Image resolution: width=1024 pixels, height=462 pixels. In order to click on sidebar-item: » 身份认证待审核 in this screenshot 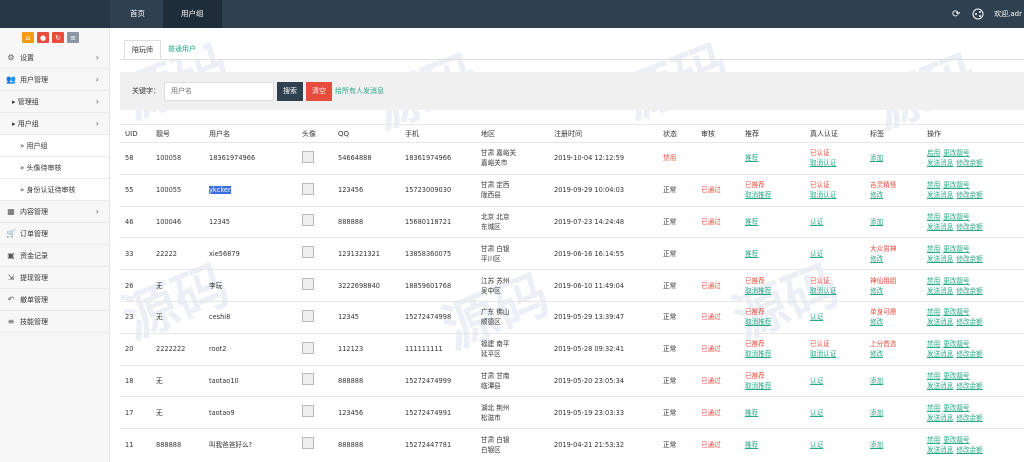, I will do `click(54, 190)`.